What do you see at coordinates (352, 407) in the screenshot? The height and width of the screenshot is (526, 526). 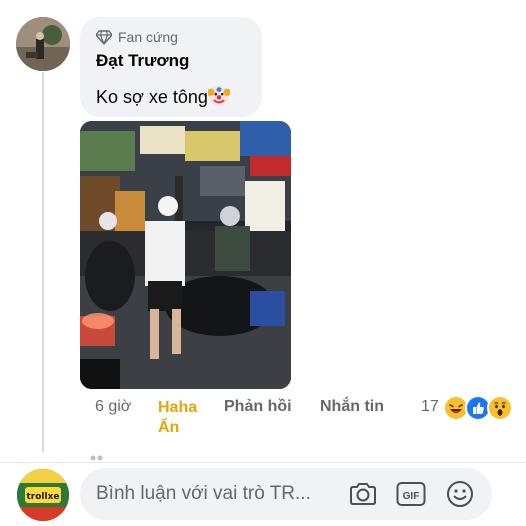 I see `message-button: Nhắn tin` at bounding box center [352, 407].